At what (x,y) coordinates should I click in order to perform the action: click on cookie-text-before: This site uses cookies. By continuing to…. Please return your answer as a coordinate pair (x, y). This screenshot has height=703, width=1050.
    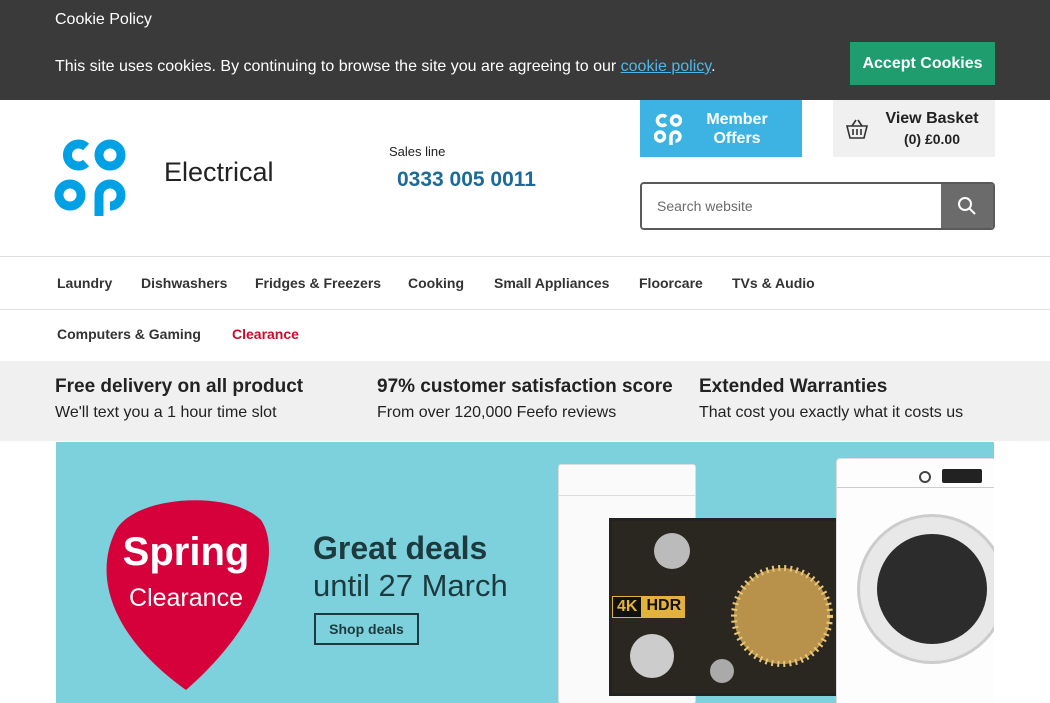
    Looking at the image, I should click on (338, 66).